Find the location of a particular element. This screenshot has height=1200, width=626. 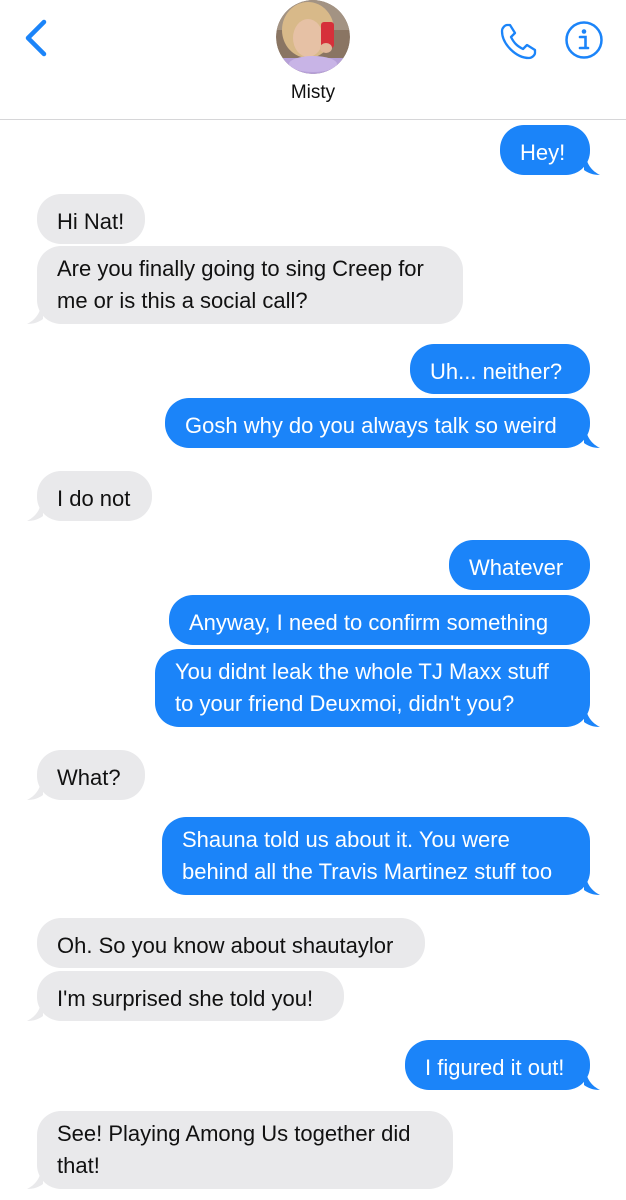

message-text-line: to your friend Deuxmoi, didn't you? is located at coordinates (345, 703).